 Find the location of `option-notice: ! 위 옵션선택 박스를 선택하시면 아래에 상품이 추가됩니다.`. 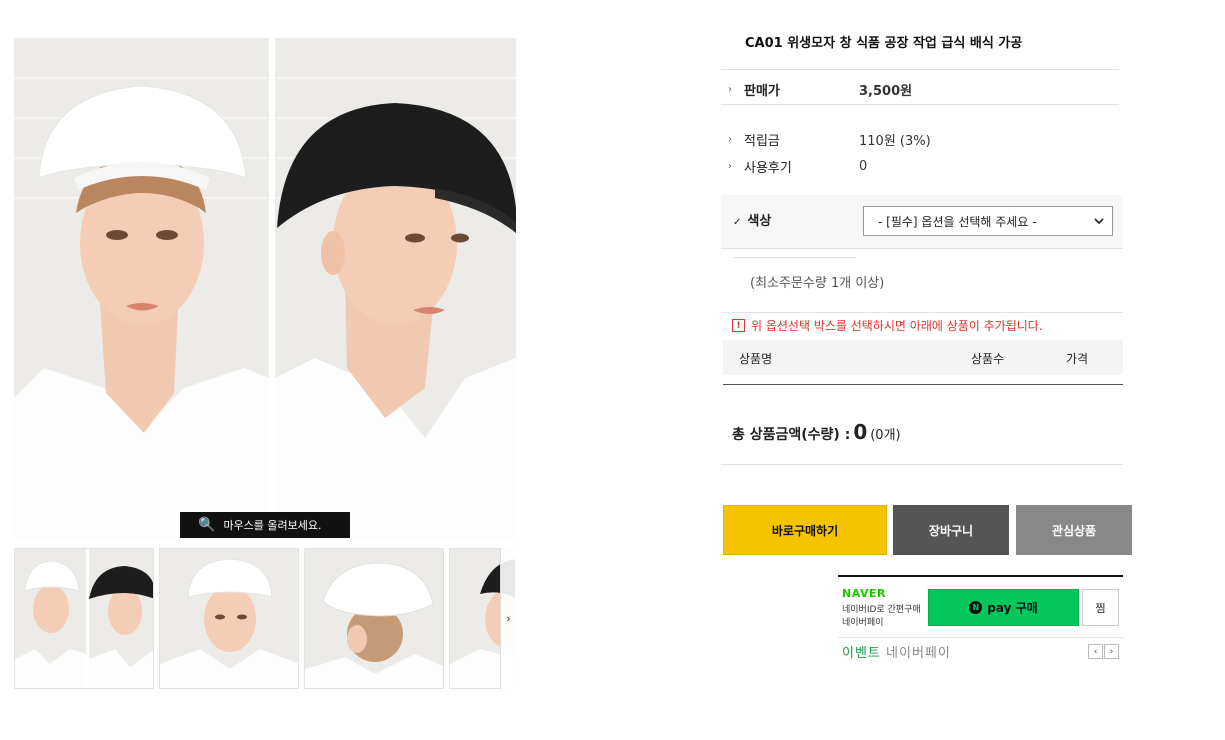

option-notice: ! 위 옵션선택 박스를 선택하시면 아래에 상품이 추가됩니다. is located at coordinates (887, 325).